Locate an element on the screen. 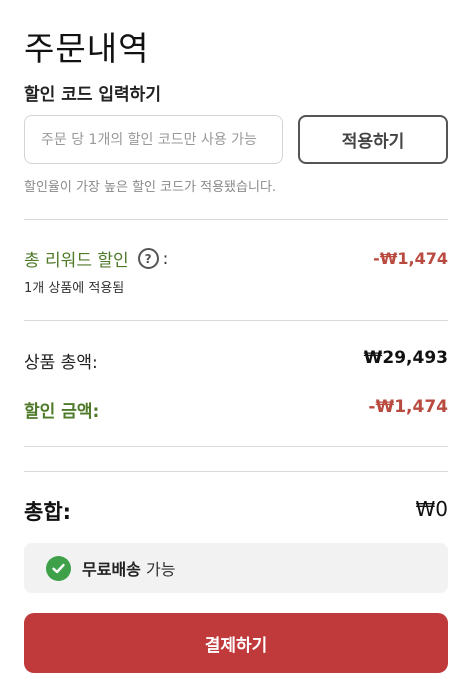 This screenshot has height=673, width=458. reward-discount-sub: 1개 상품에 적용됨 is located at coordinates (74, 288).